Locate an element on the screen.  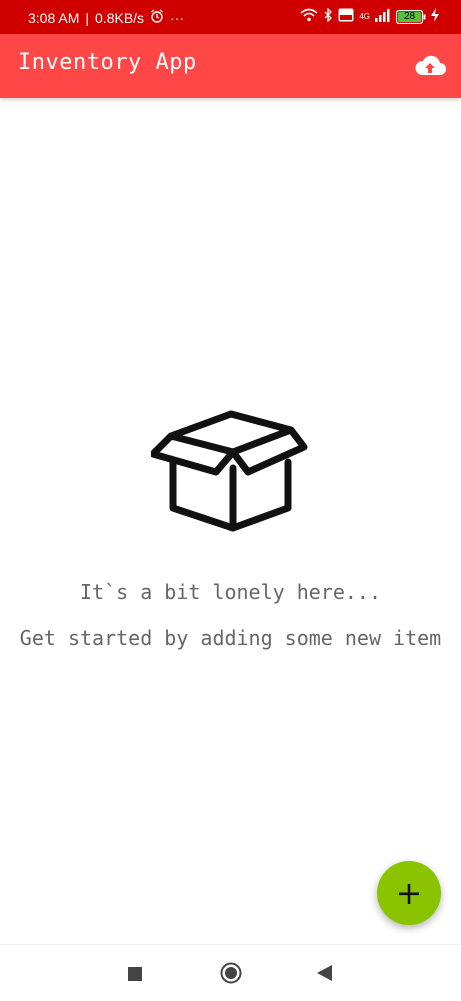
alarm-icon is located at coordinates (157, 17).